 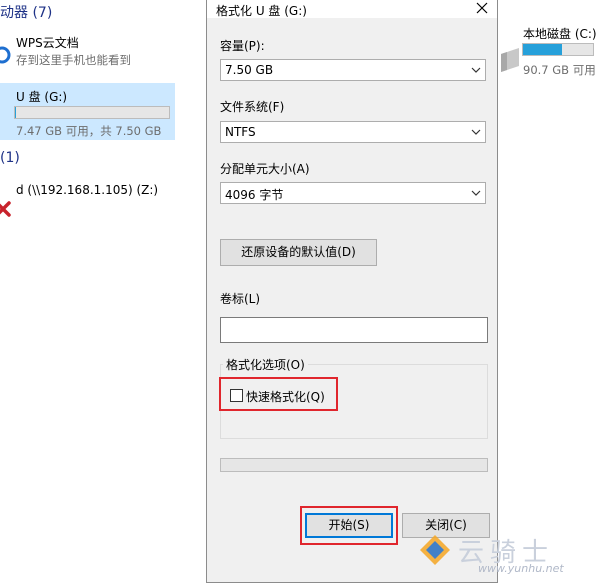 What do you see at coordinates (240, 299) in the screenshot?
I see `volume-label-label: 卷标(L)` at bounding box center [240, 299].